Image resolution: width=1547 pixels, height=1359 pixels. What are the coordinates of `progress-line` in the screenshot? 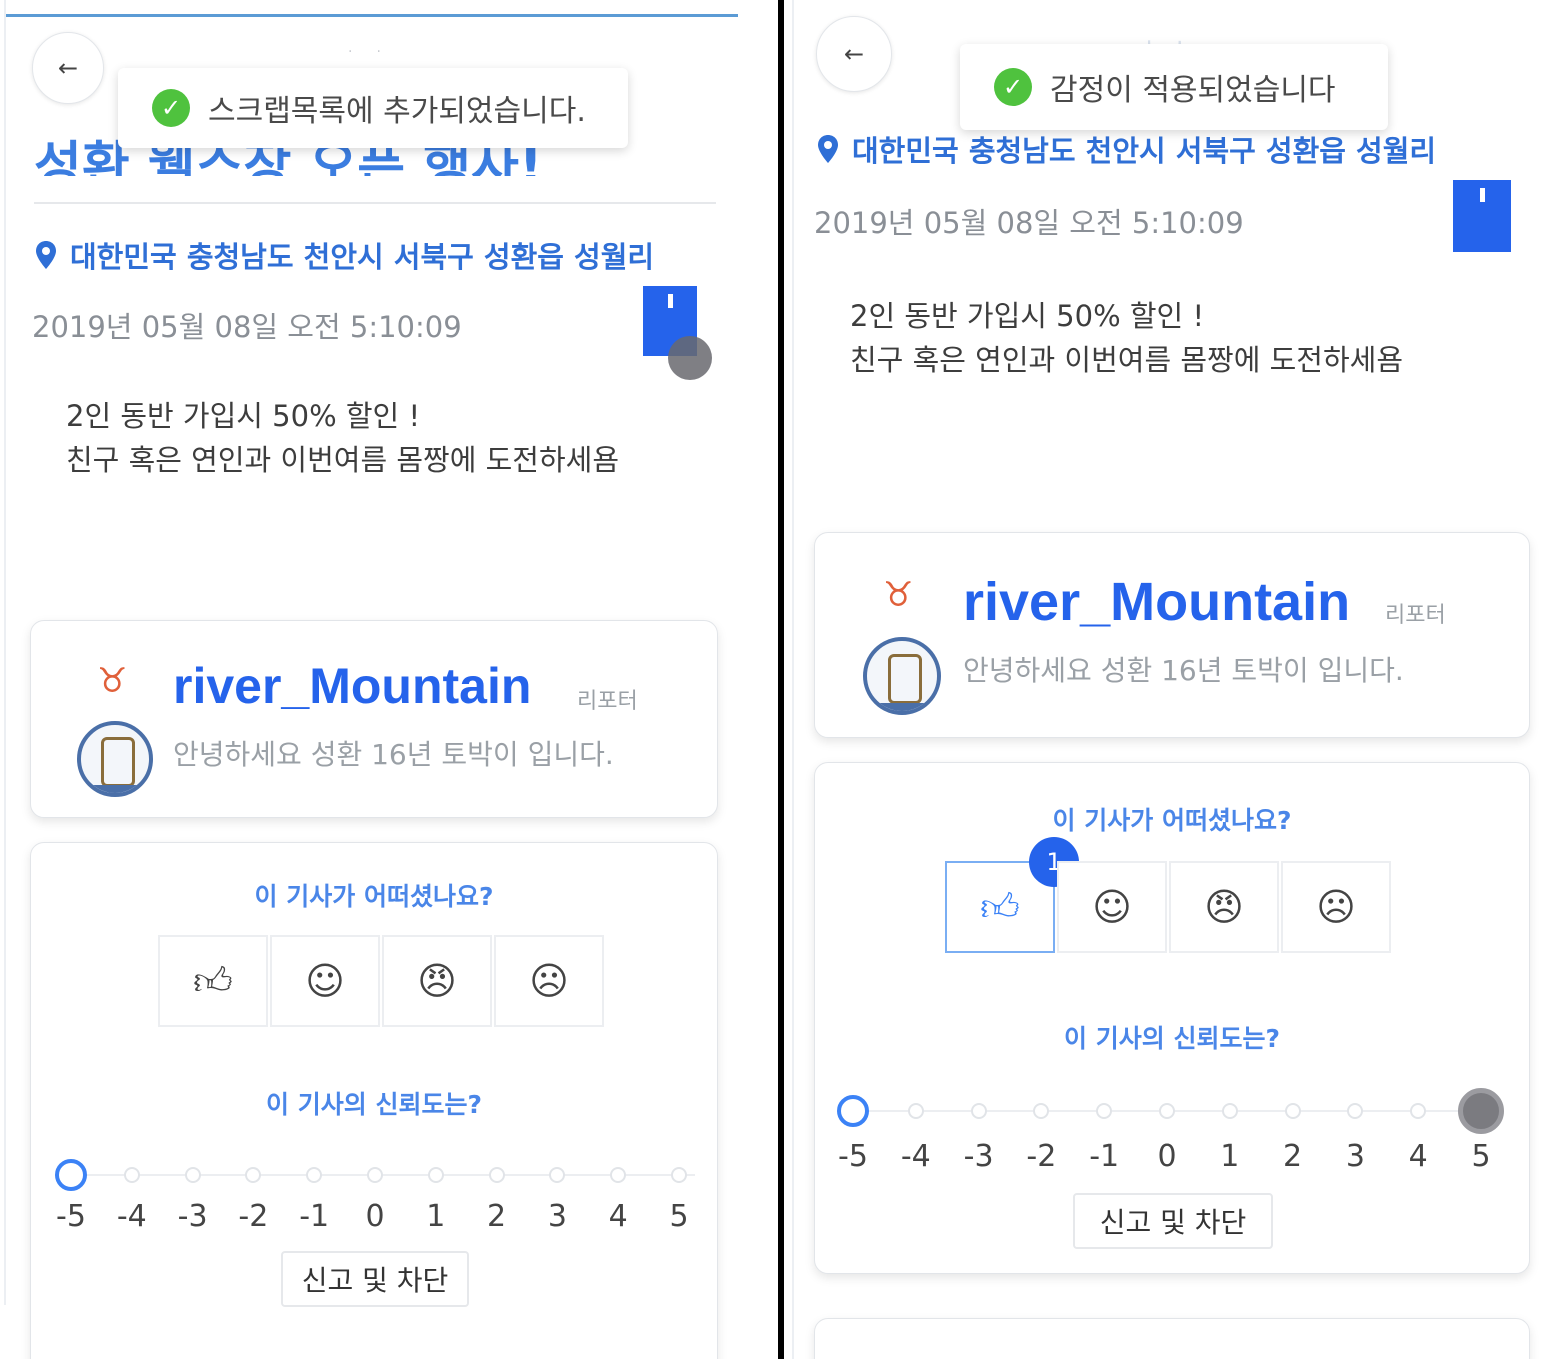 It's located at (371, 15).